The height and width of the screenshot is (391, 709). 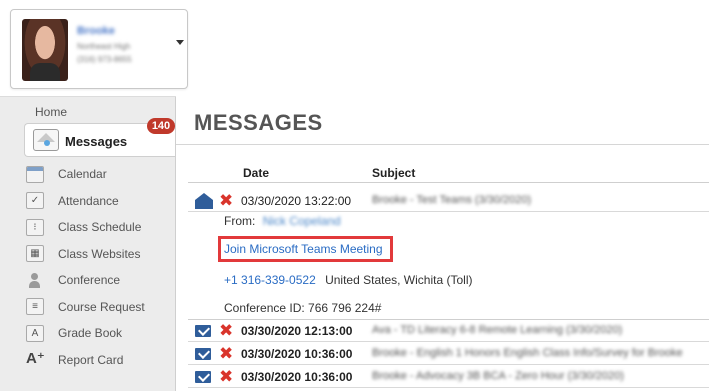 What do you see at coordinates (96, 141) in the screenshot?
I see `sidebar-item-label: Messages` at bounding box center [96, 141].